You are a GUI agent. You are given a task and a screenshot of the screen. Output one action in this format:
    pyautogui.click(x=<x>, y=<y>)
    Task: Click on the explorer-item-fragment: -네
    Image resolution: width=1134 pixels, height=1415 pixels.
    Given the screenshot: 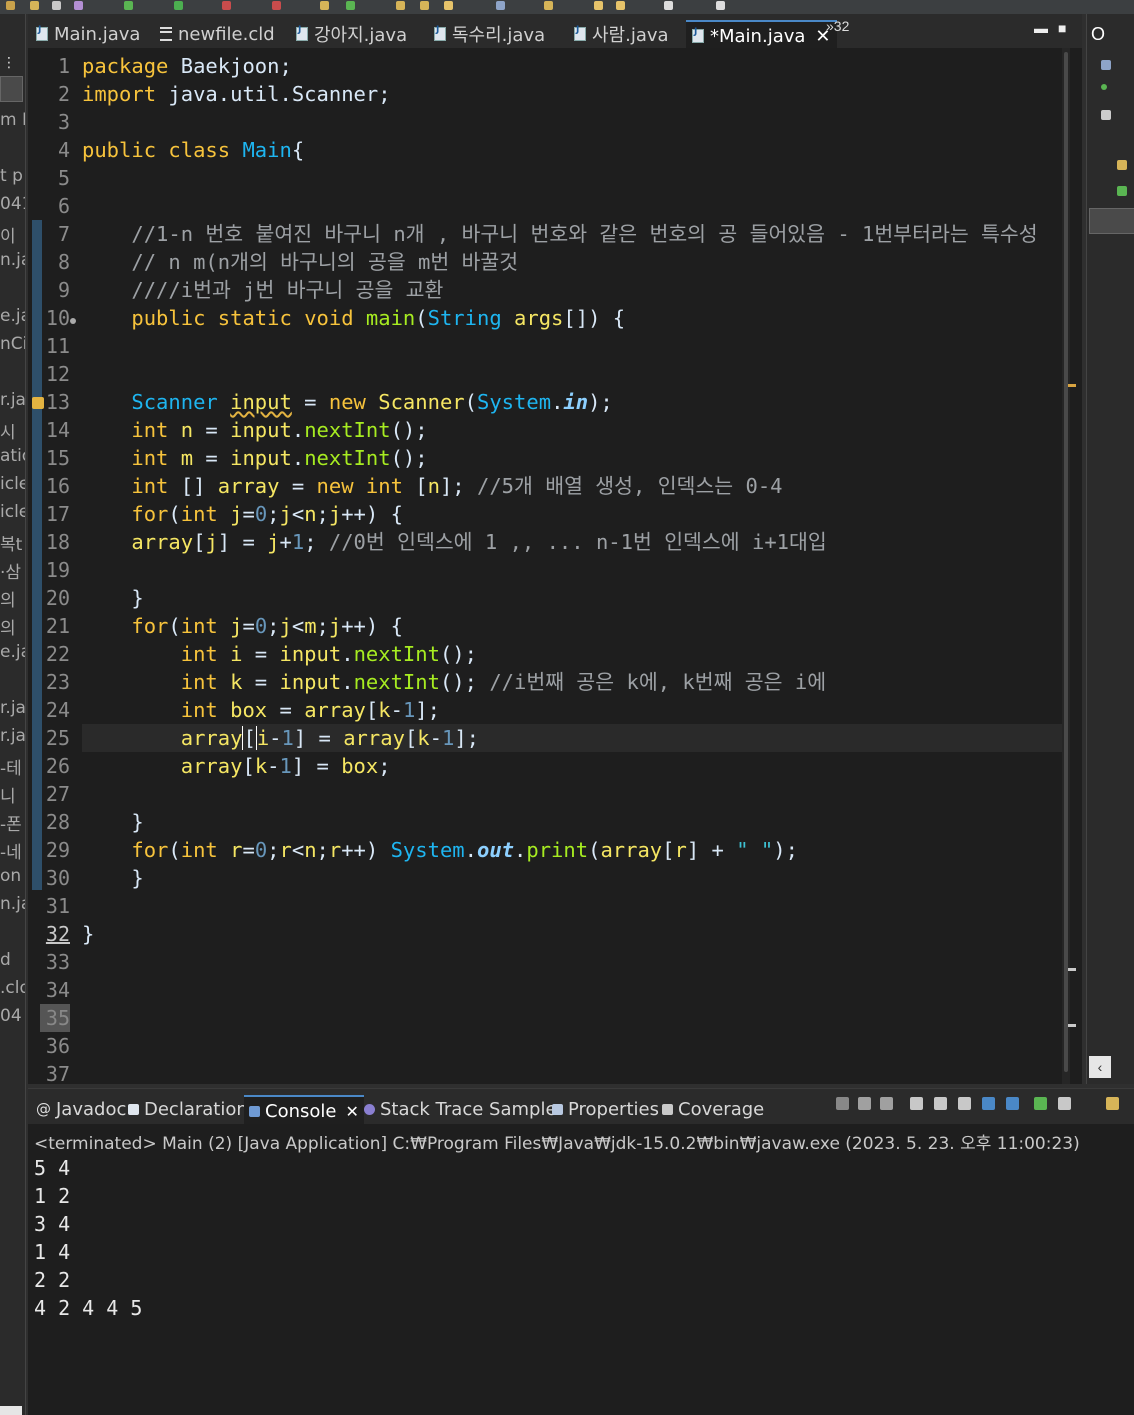 What is the action you would take?
    pyautogui.click(x=12, y=850)
    